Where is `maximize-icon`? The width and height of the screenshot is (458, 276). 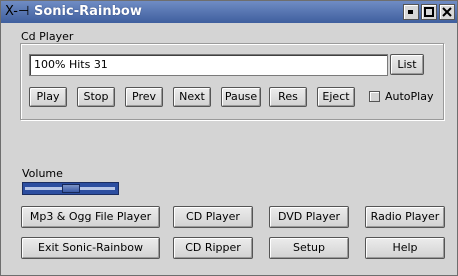
maximize-icon is located at coordinates (429, 12).